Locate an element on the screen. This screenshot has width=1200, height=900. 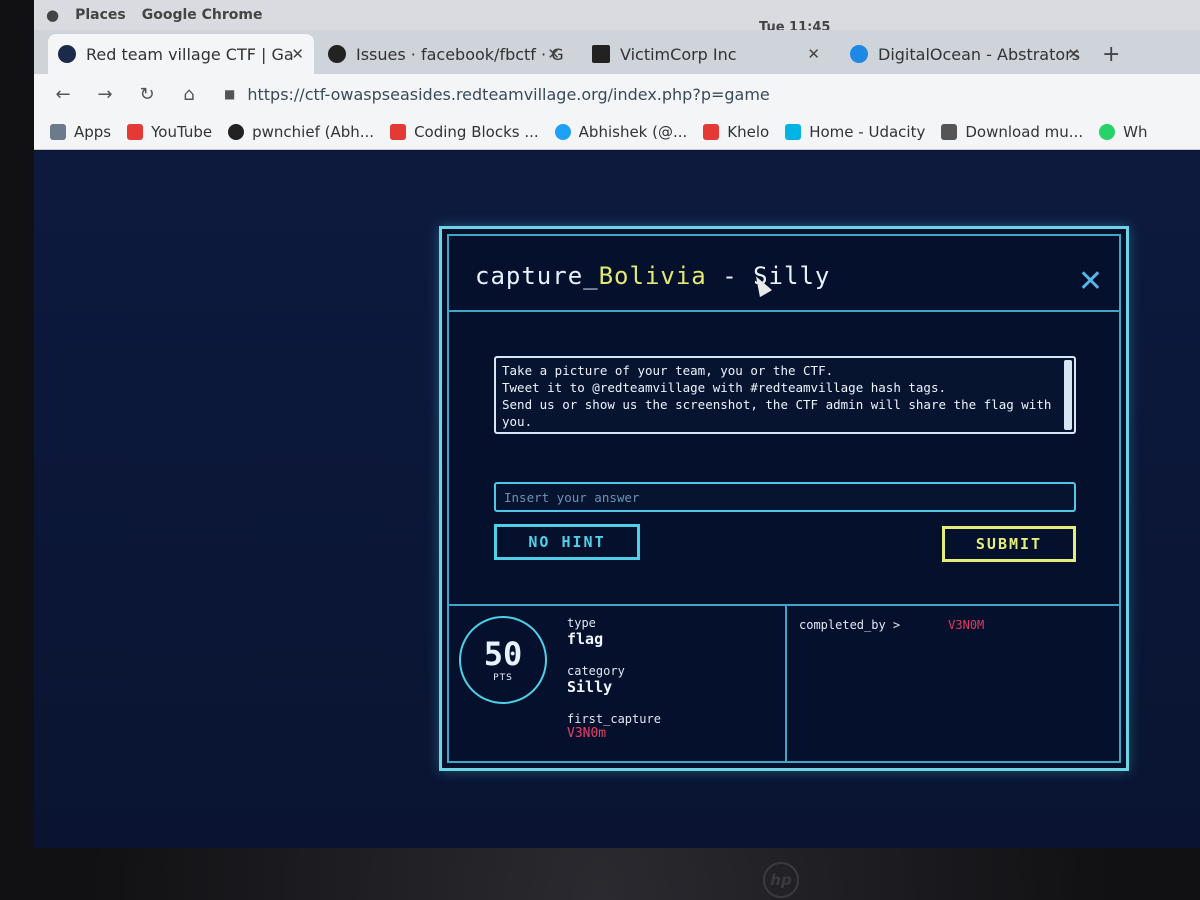
type-field: type flag is located at coordinates (585, 632).